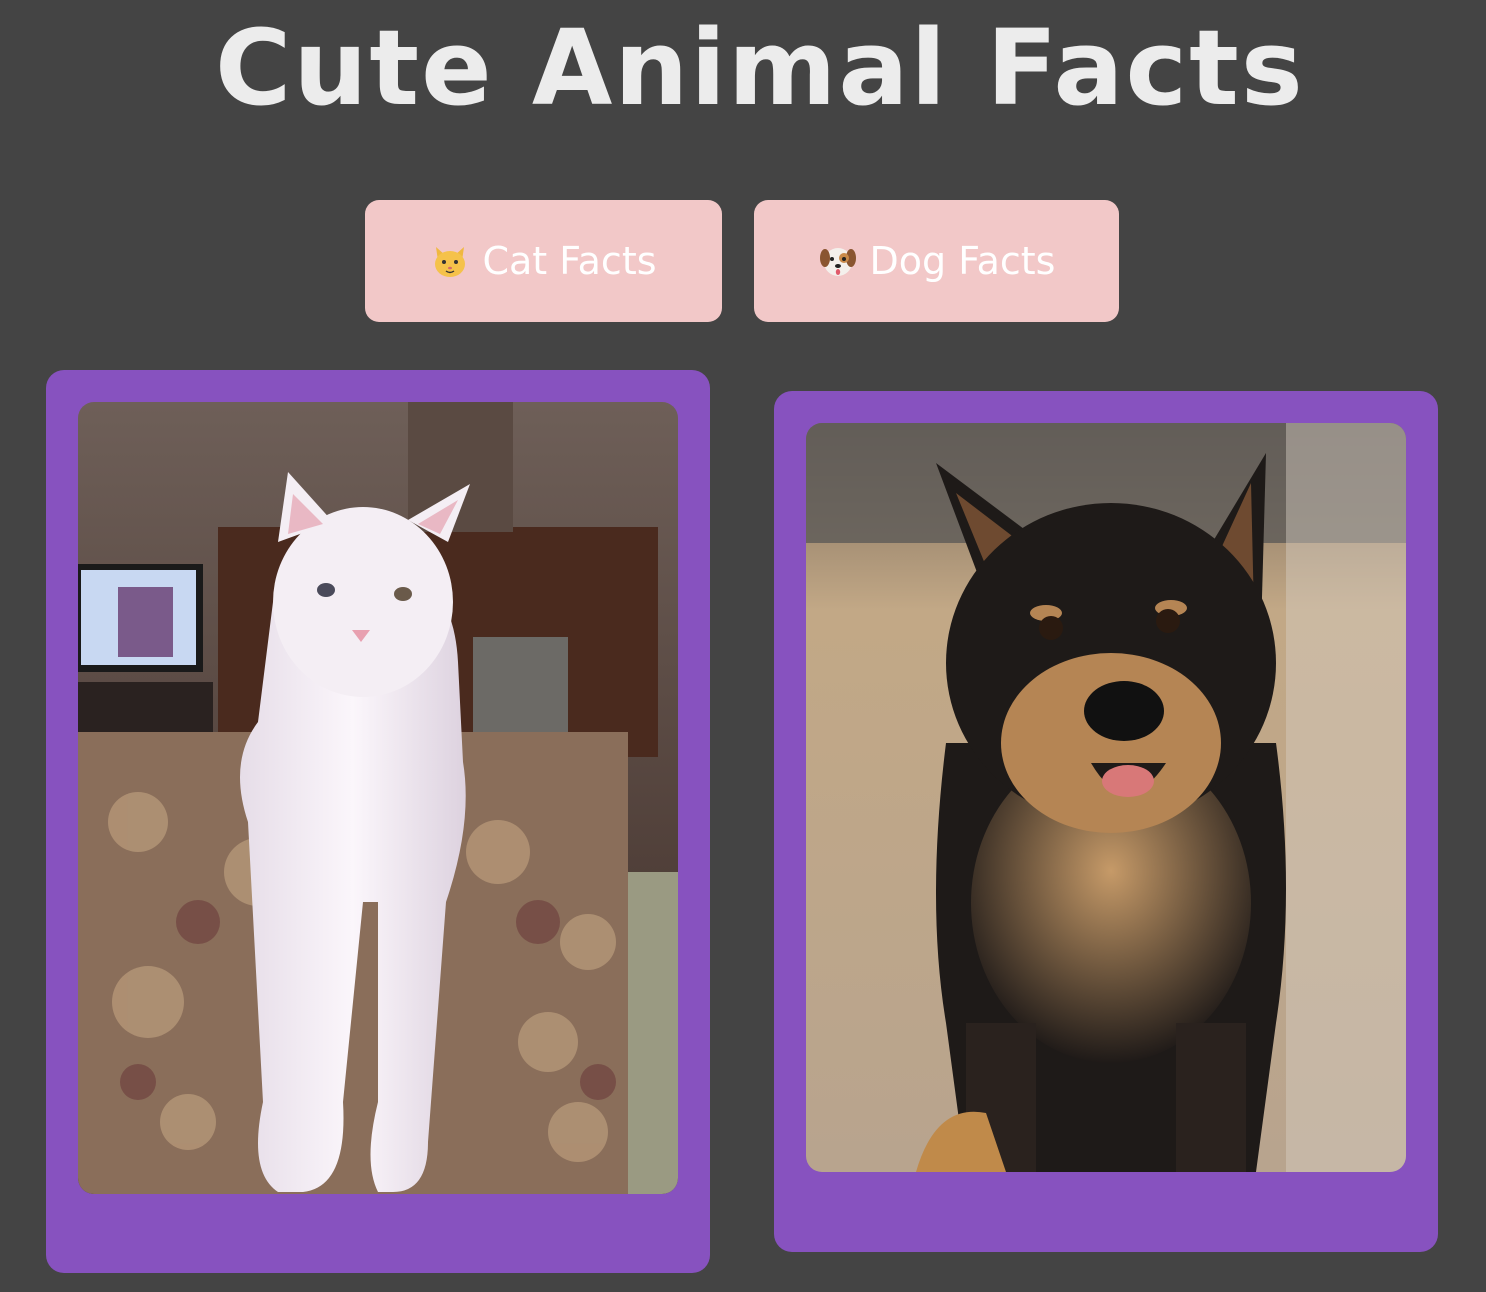  I want to click on page-title: Cute Animal Facts, so click(760, 68).